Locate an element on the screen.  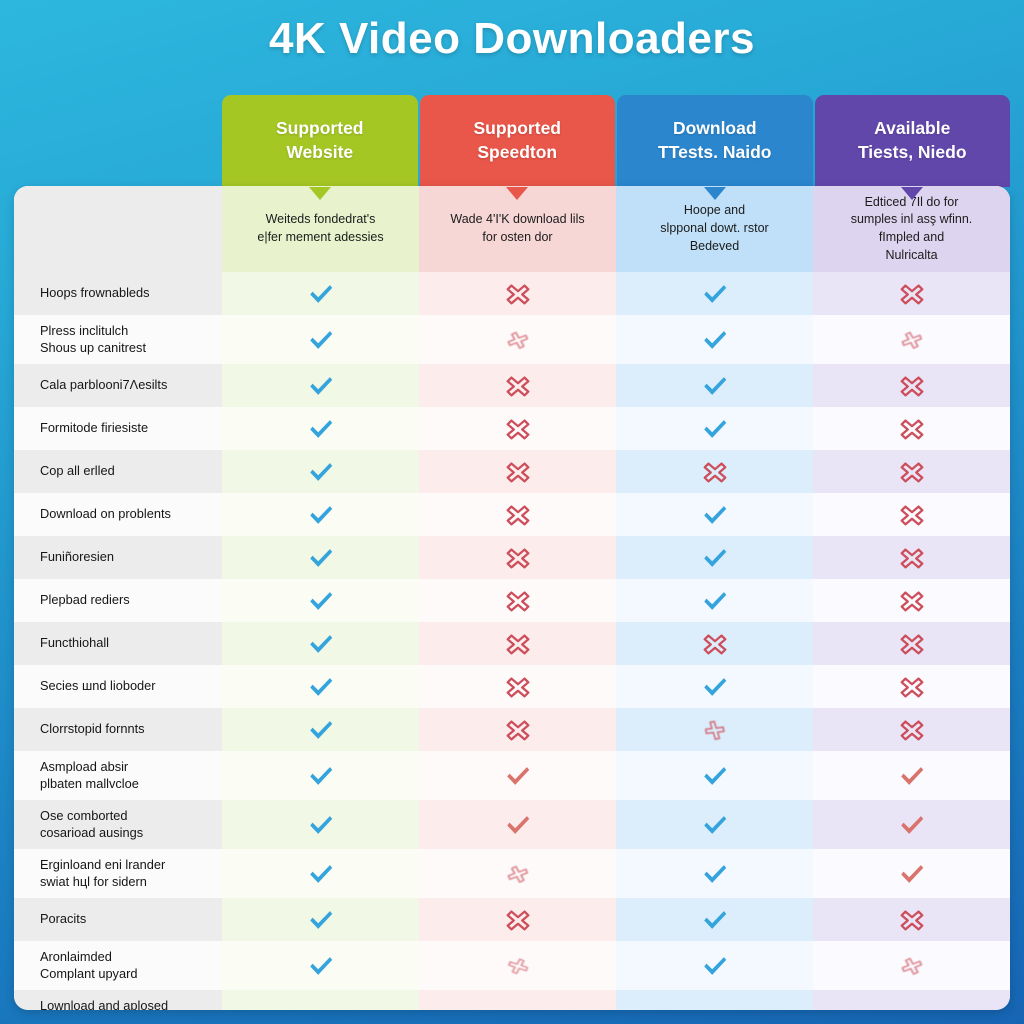
table-row: Poracits is located at coordinates (512, 919).